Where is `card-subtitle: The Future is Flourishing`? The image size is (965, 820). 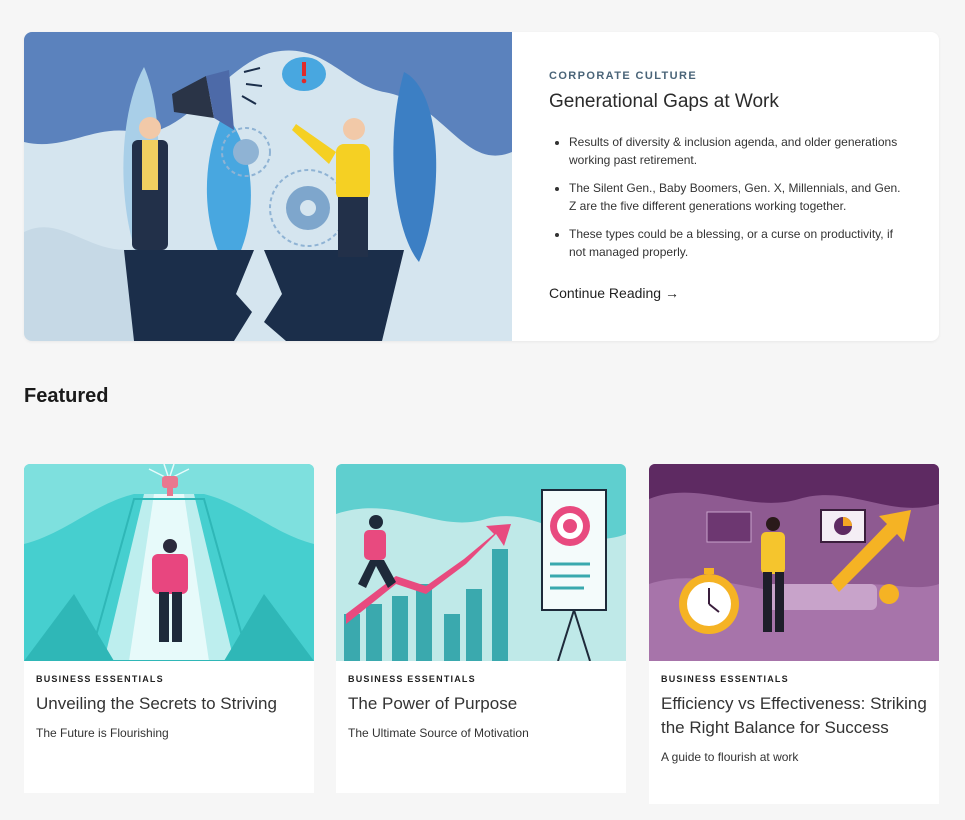
card-subtitle: The Future is Flourishing is located at coordinates (102, 733).